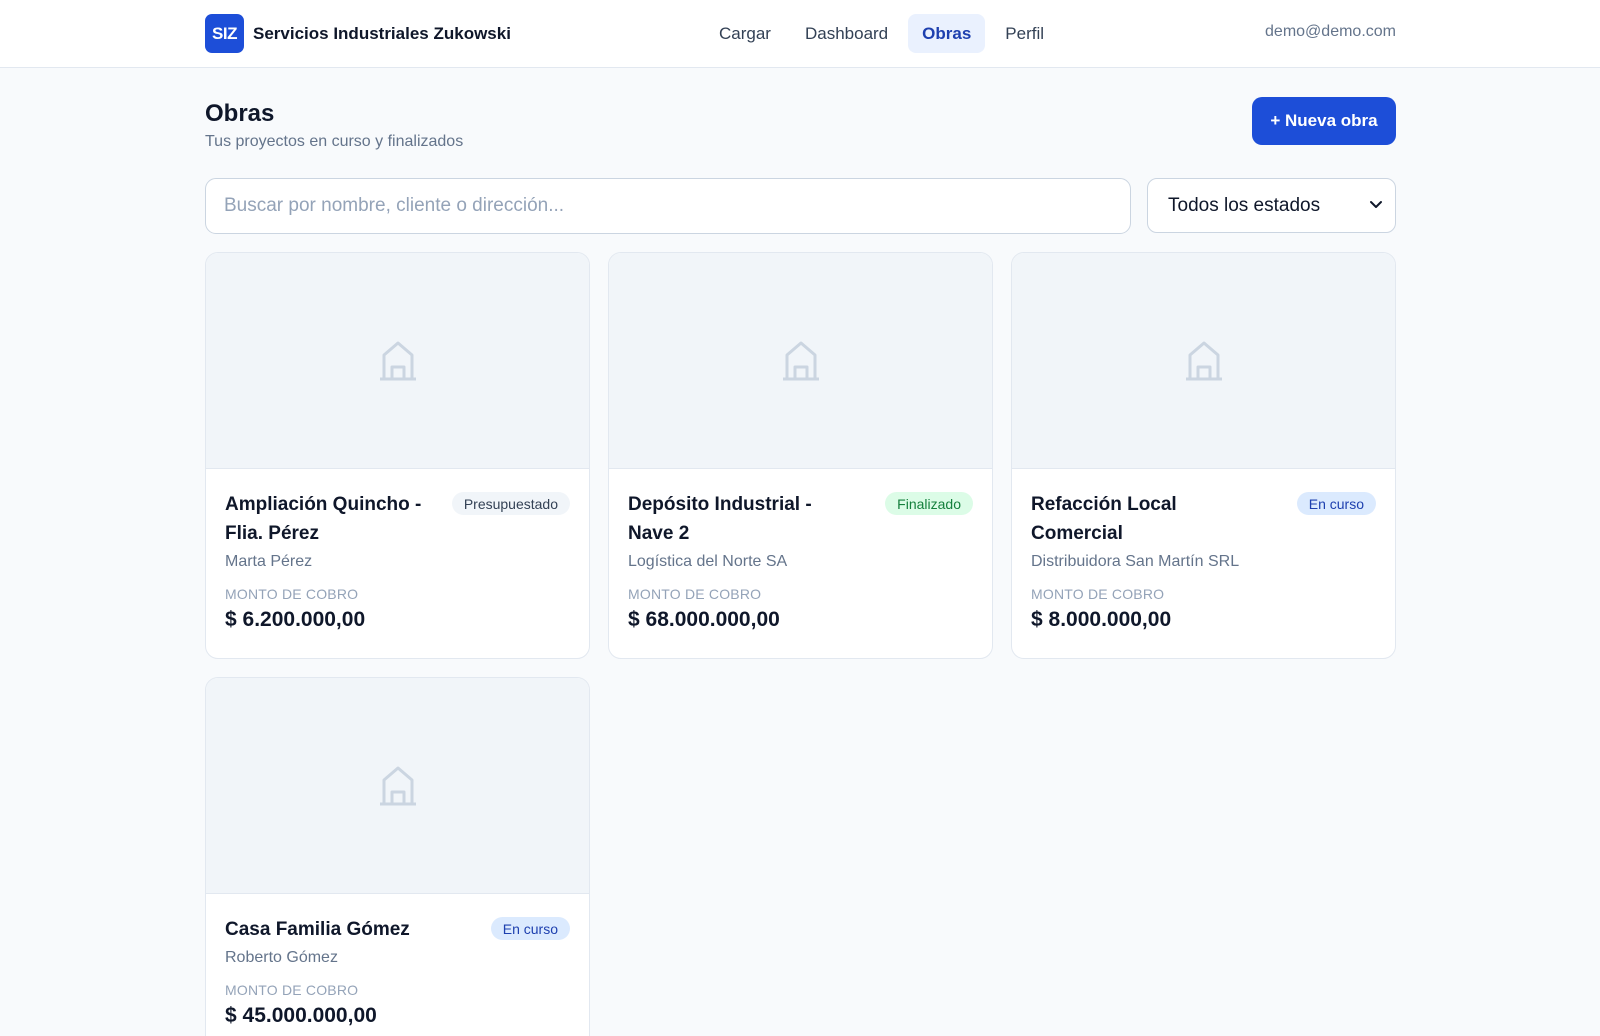 Image resolution: width=1600 pixels, height=1036 pixels. What do you see at coordinates (668, 206) in the screenshot?
I see `search-input` at bounding box center [668, 206].